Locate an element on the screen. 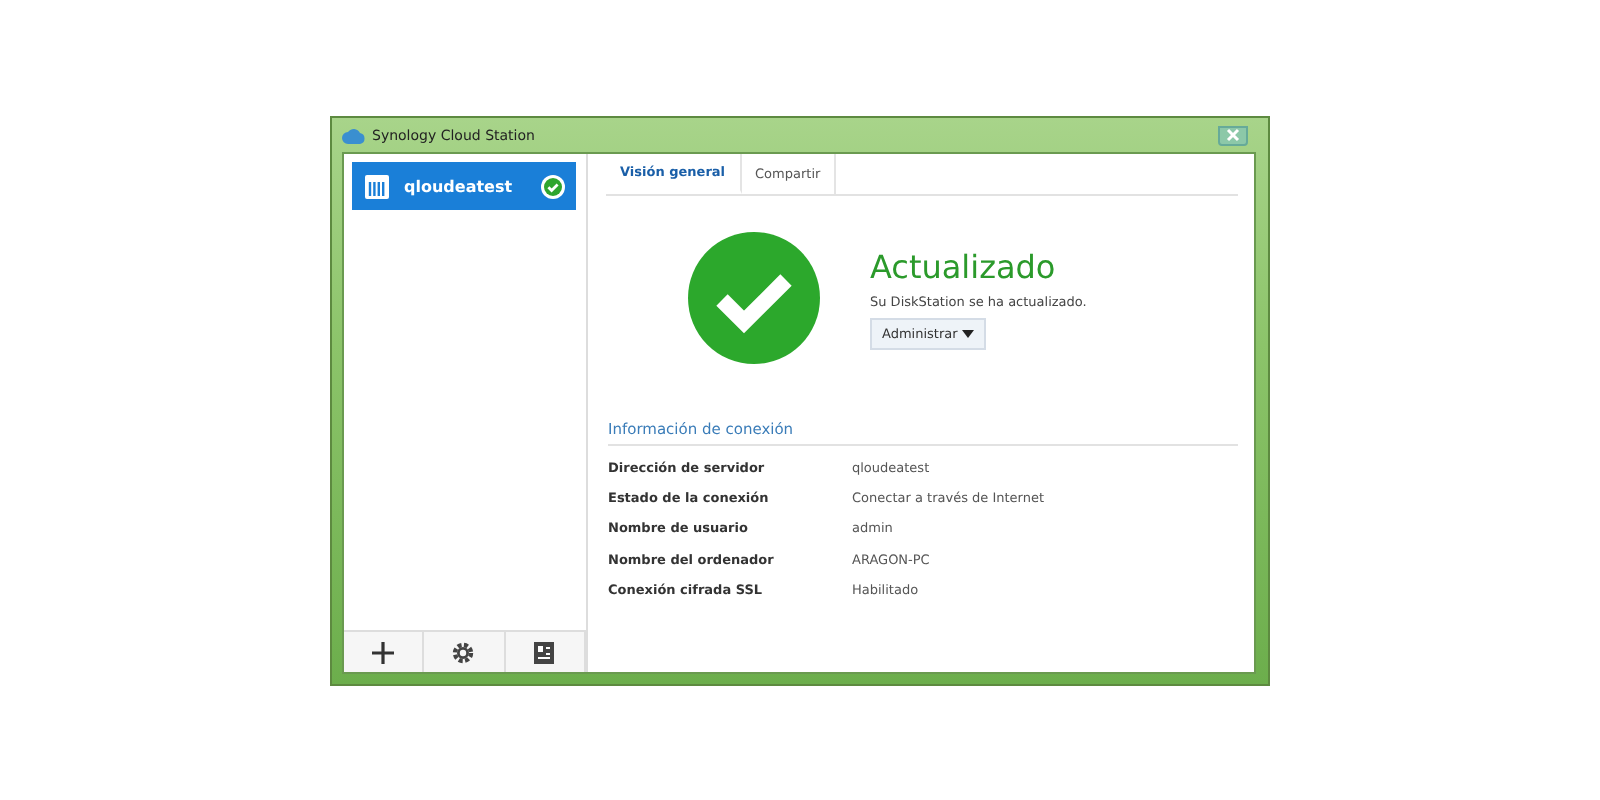  close-icon is located at coordinates (1233, 135).